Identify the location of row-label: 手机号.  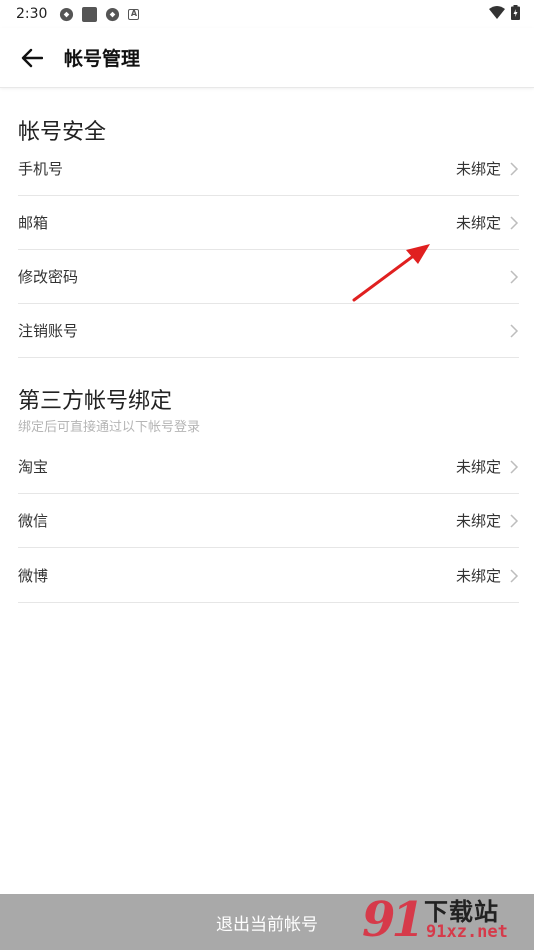
(41, 169).